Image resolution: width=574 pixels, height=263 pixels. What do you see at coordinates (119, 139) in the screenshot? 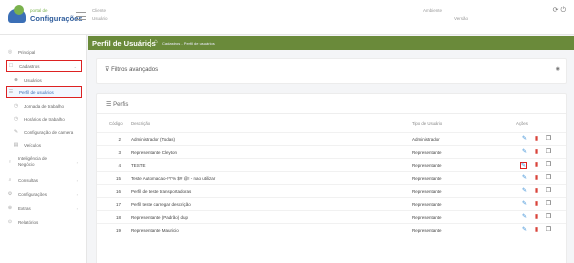
I see `cell-code: 2` at bounding box center [119, 139].